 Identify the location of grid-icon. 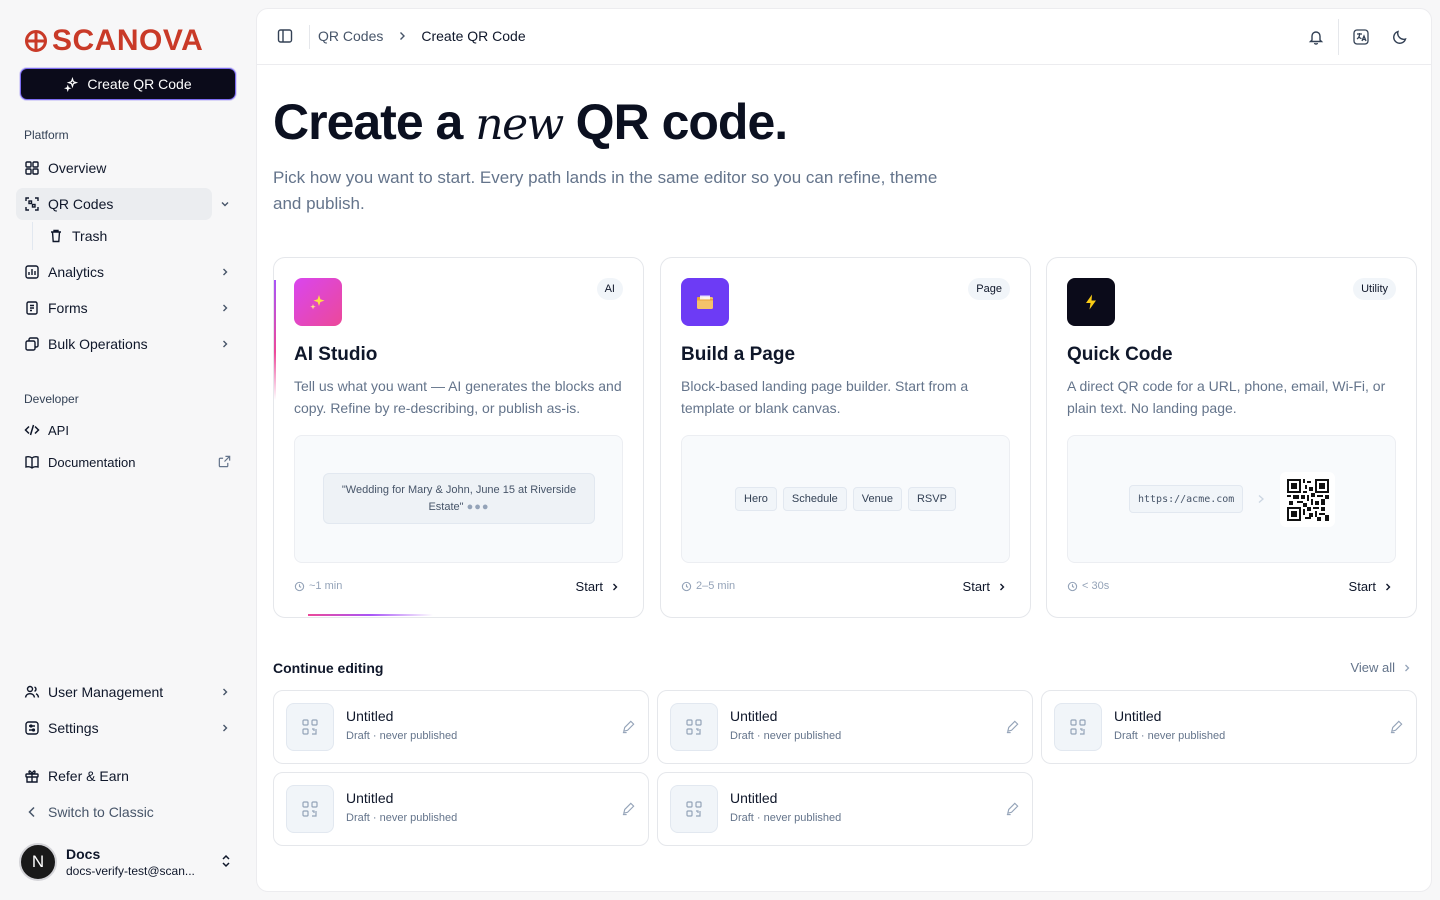
(32, 168).